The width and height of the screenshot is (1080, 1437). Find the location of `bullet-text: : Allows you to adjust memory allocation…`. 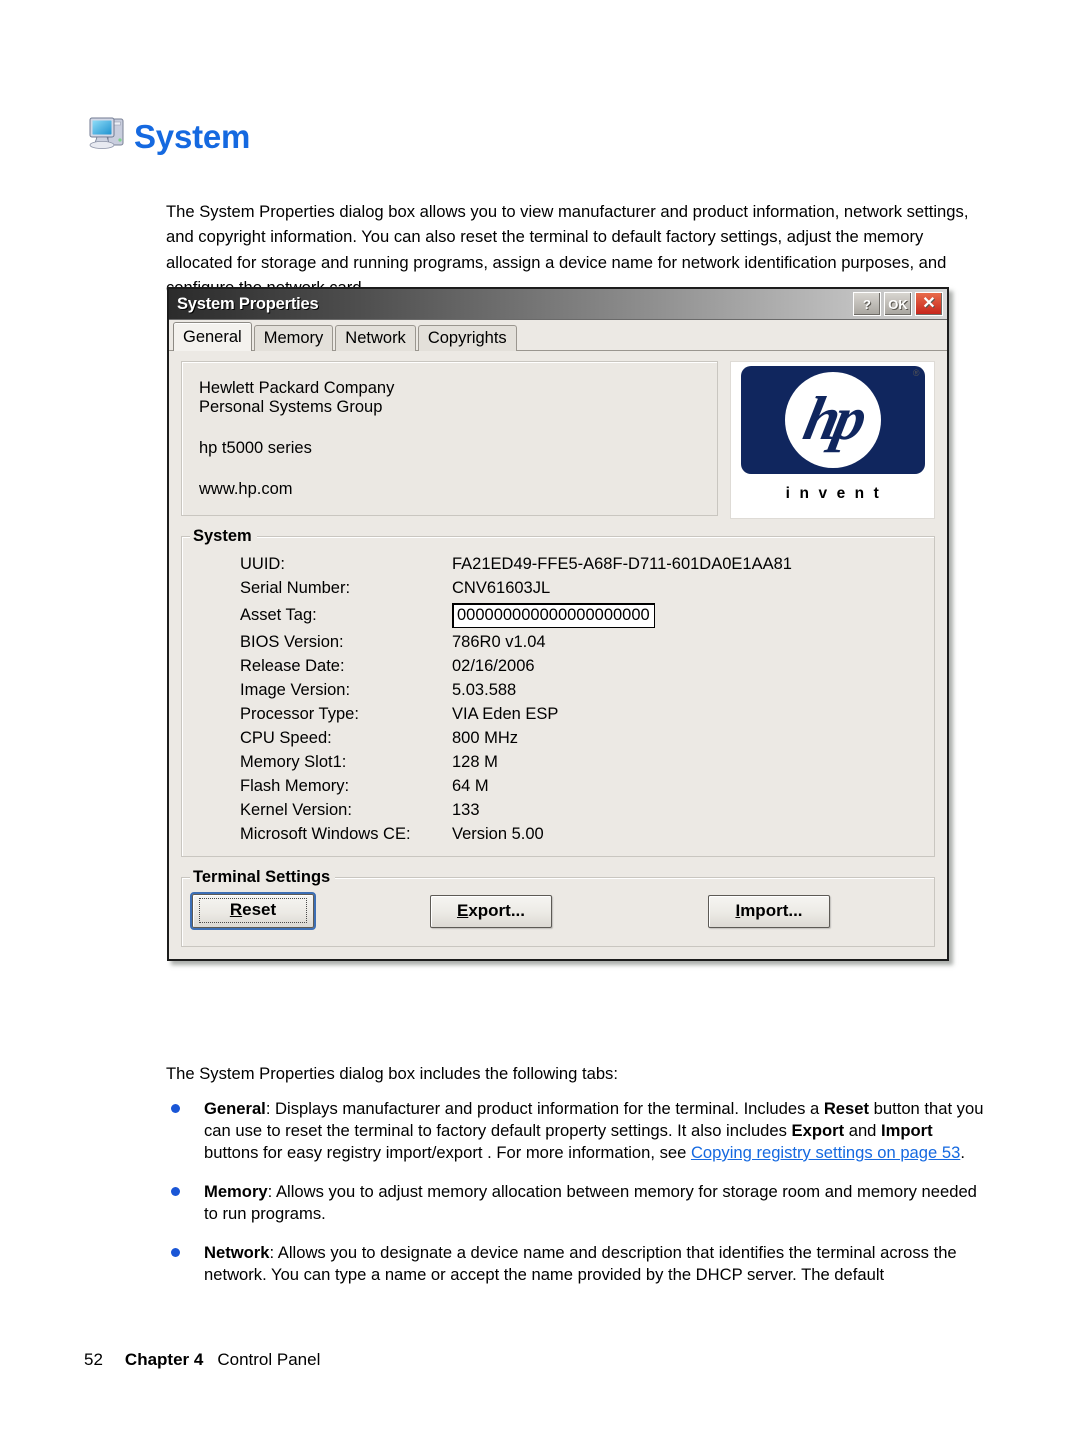

bullet-text: : Allows you to adjust memory allocation… is located at coordinates (590, 1202).